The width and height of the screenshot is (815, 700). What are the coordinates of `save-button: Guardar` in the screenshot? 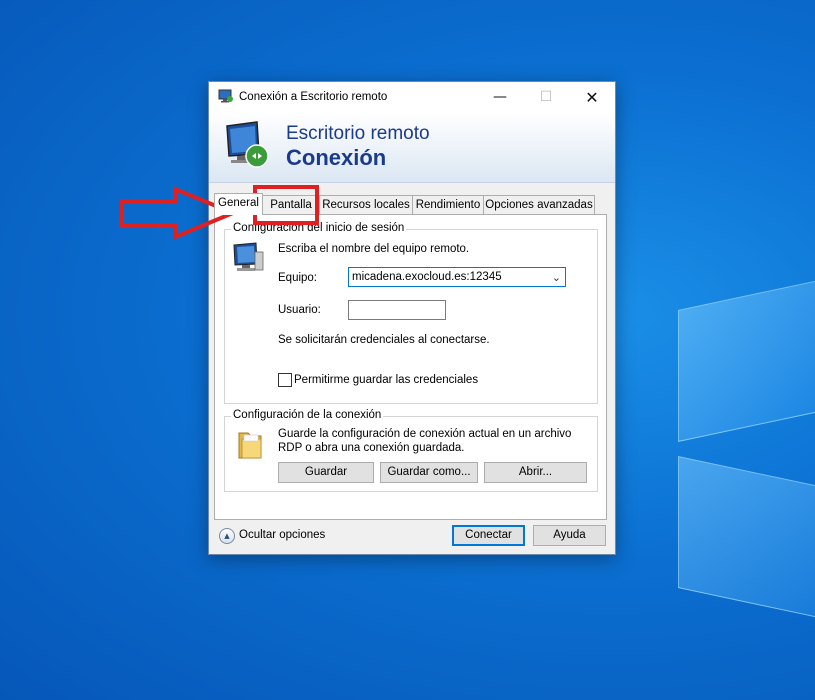 It's located at (326, 472).